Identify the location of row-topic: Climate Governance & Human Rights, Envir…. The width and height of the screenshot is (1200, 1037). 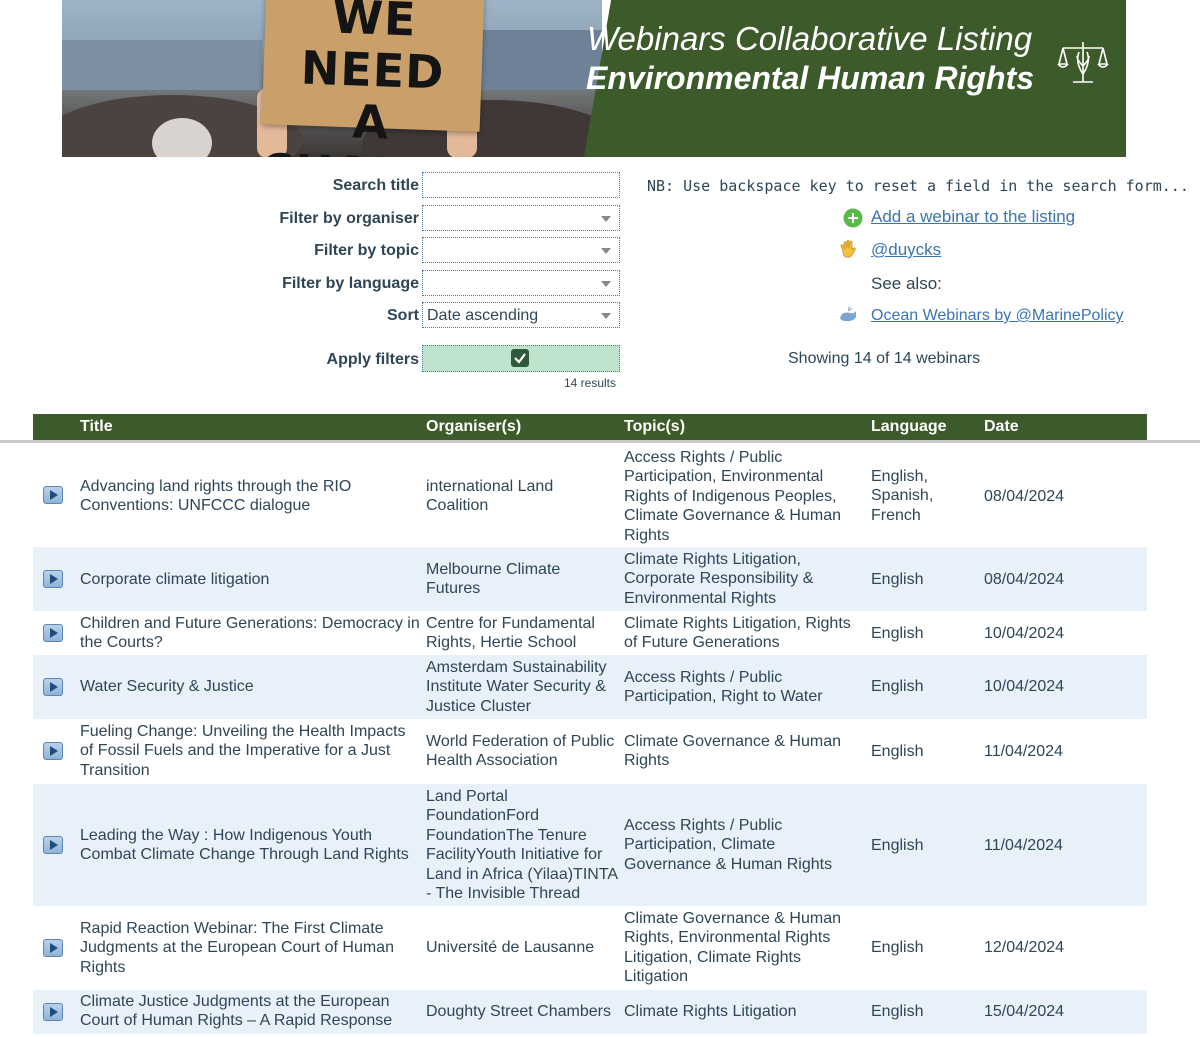
(732, 948).